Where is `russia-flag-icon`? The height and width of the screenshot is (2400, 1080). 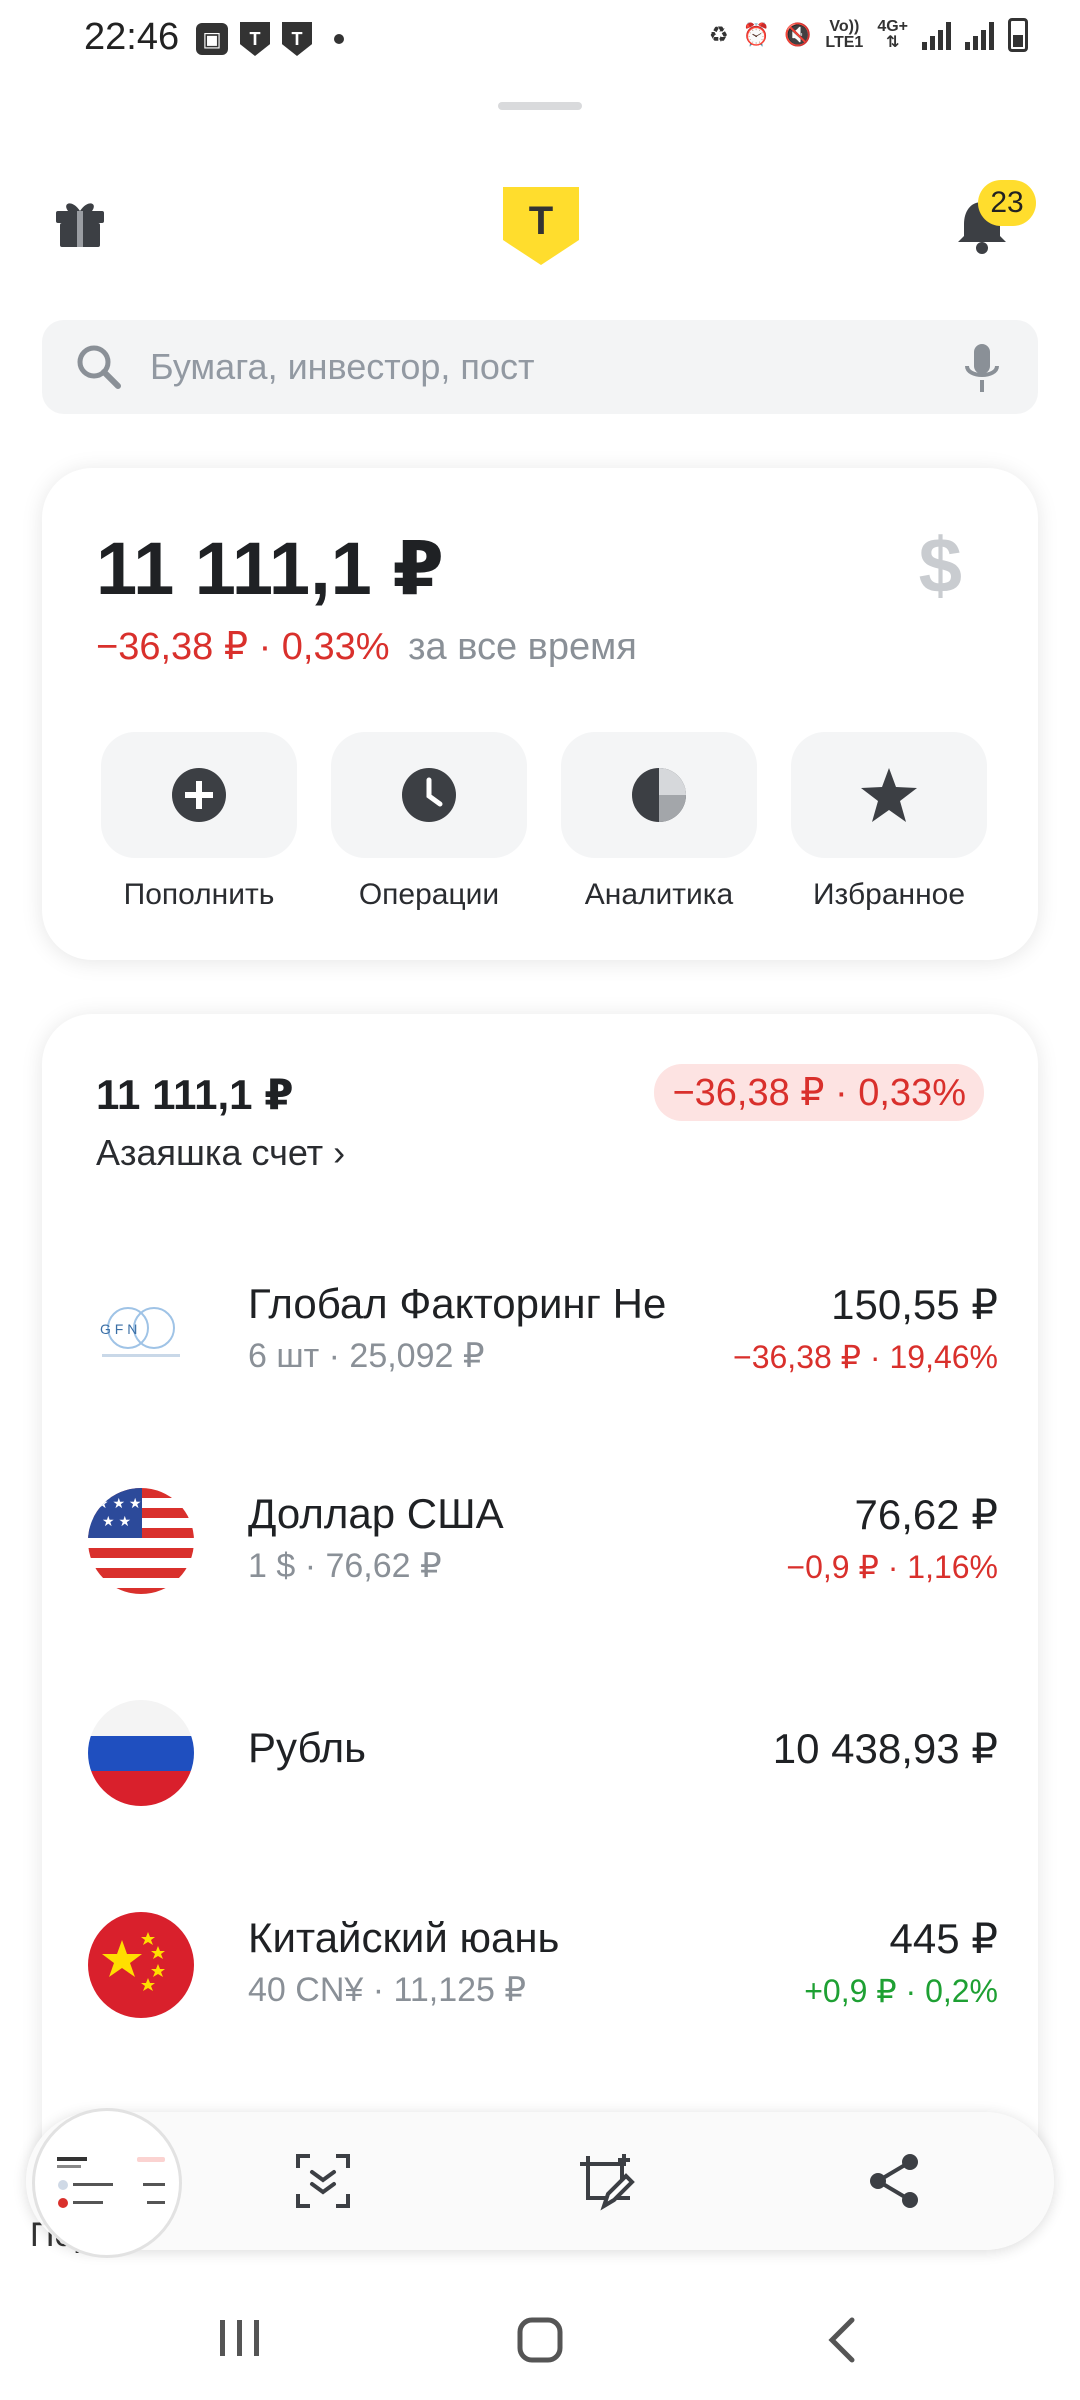 russia-flag-icon is located at coordinates (141, 1753).